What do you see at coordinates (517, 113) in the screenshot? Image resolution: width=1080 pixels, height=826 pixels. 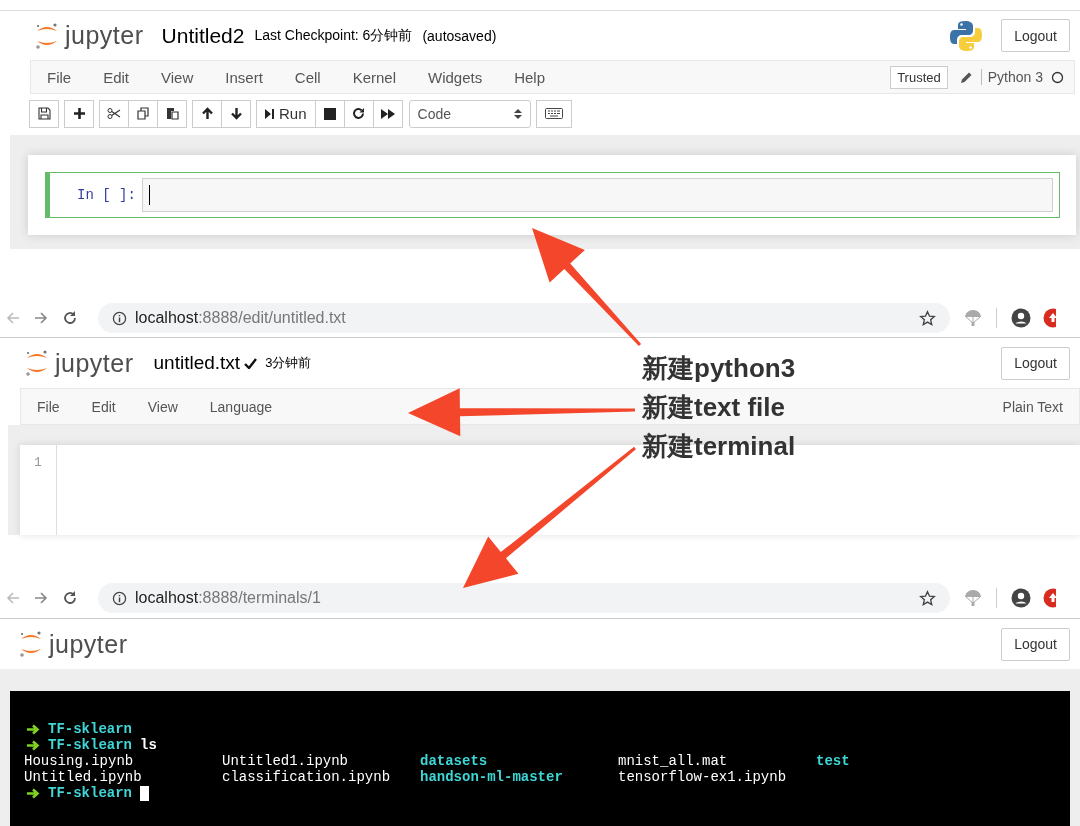 I see `dropdown-arrows-icon` at bounding box center [517, 113].